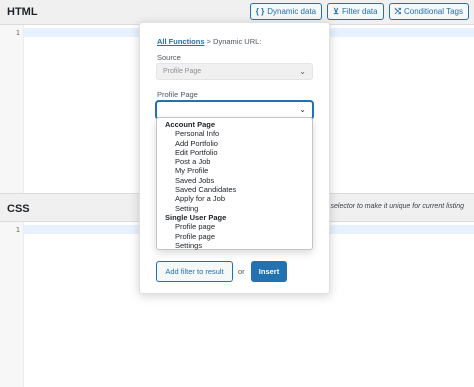 The width and height of the screenshot is (474, 387). Describe the element at coordinates (234, 245) in the screenshot. I see `dropdown-option: Settings` at that location.